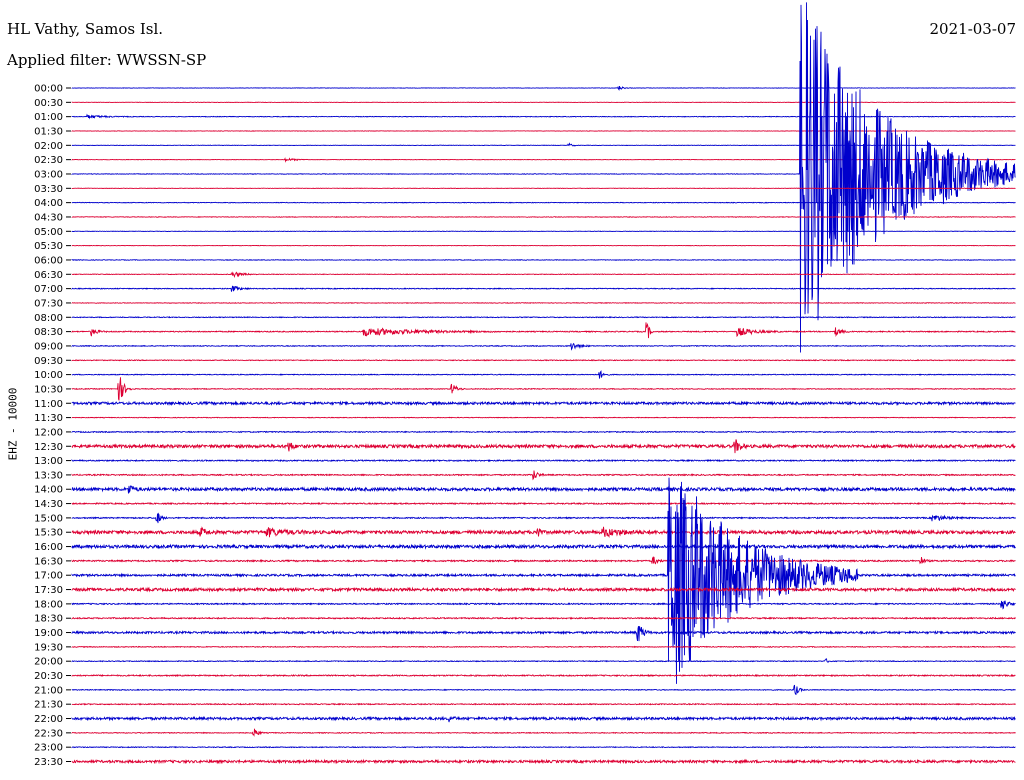 This screenshot has height=780, width=1024. Describe the element at coordinates (48, 504) in the screenshot. I see `line-label: 14:30` at that location.